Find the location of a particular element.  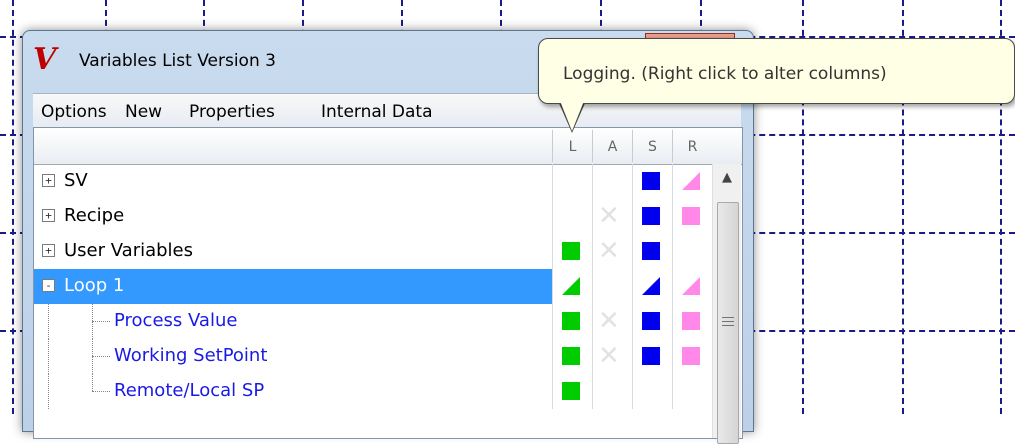

column-header-s: S is located at coordinates (652, 146).